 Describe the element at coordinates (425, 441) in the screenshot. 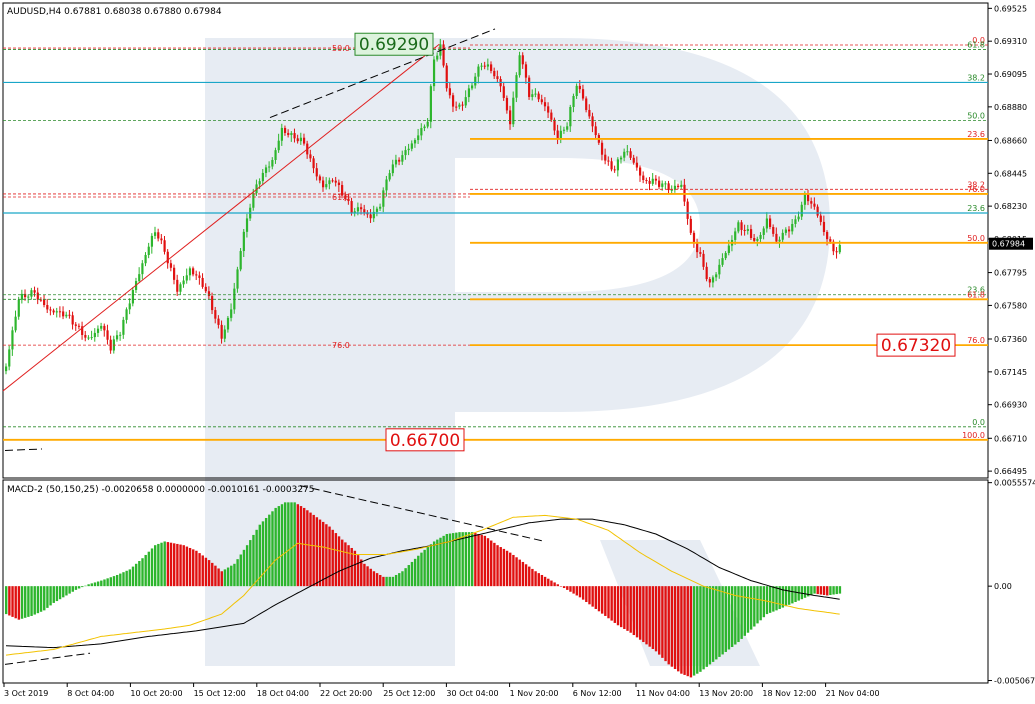

I see `price-label-text: 0.66700` at that location.